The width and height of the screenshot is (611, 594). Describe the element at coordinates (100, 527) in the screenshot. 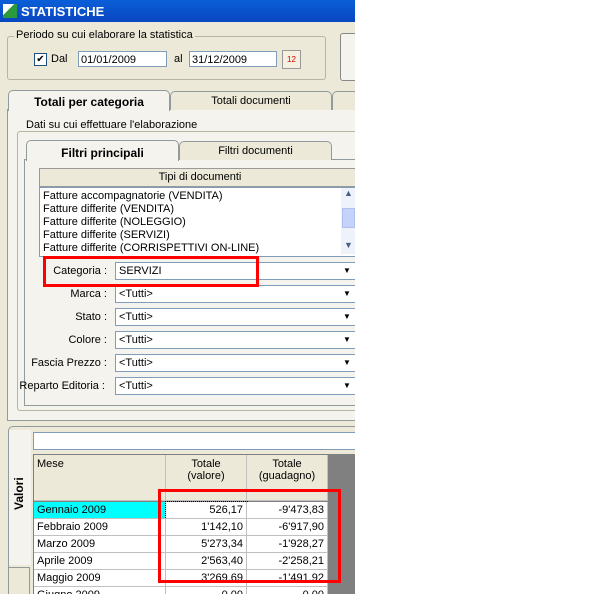

I see `grid-cell: Febbraio 2009` at that location.